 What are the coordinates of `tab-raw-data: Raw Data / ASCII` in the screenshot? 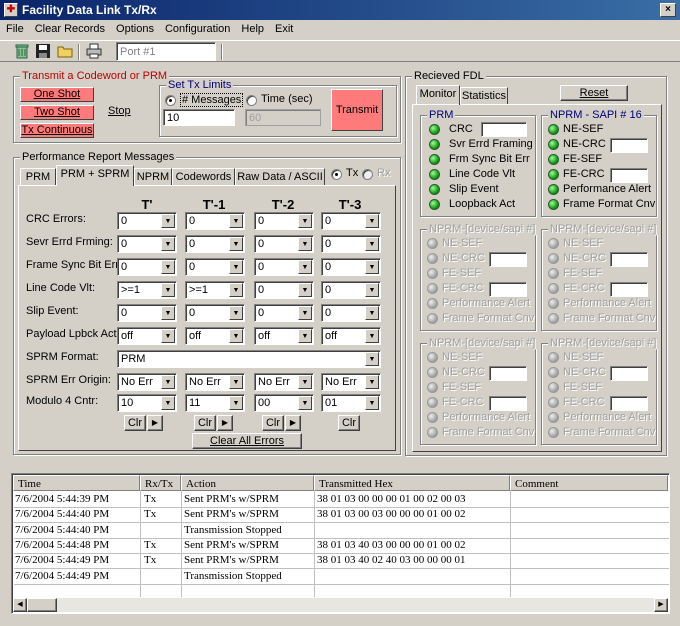 It's located at (280, 176).